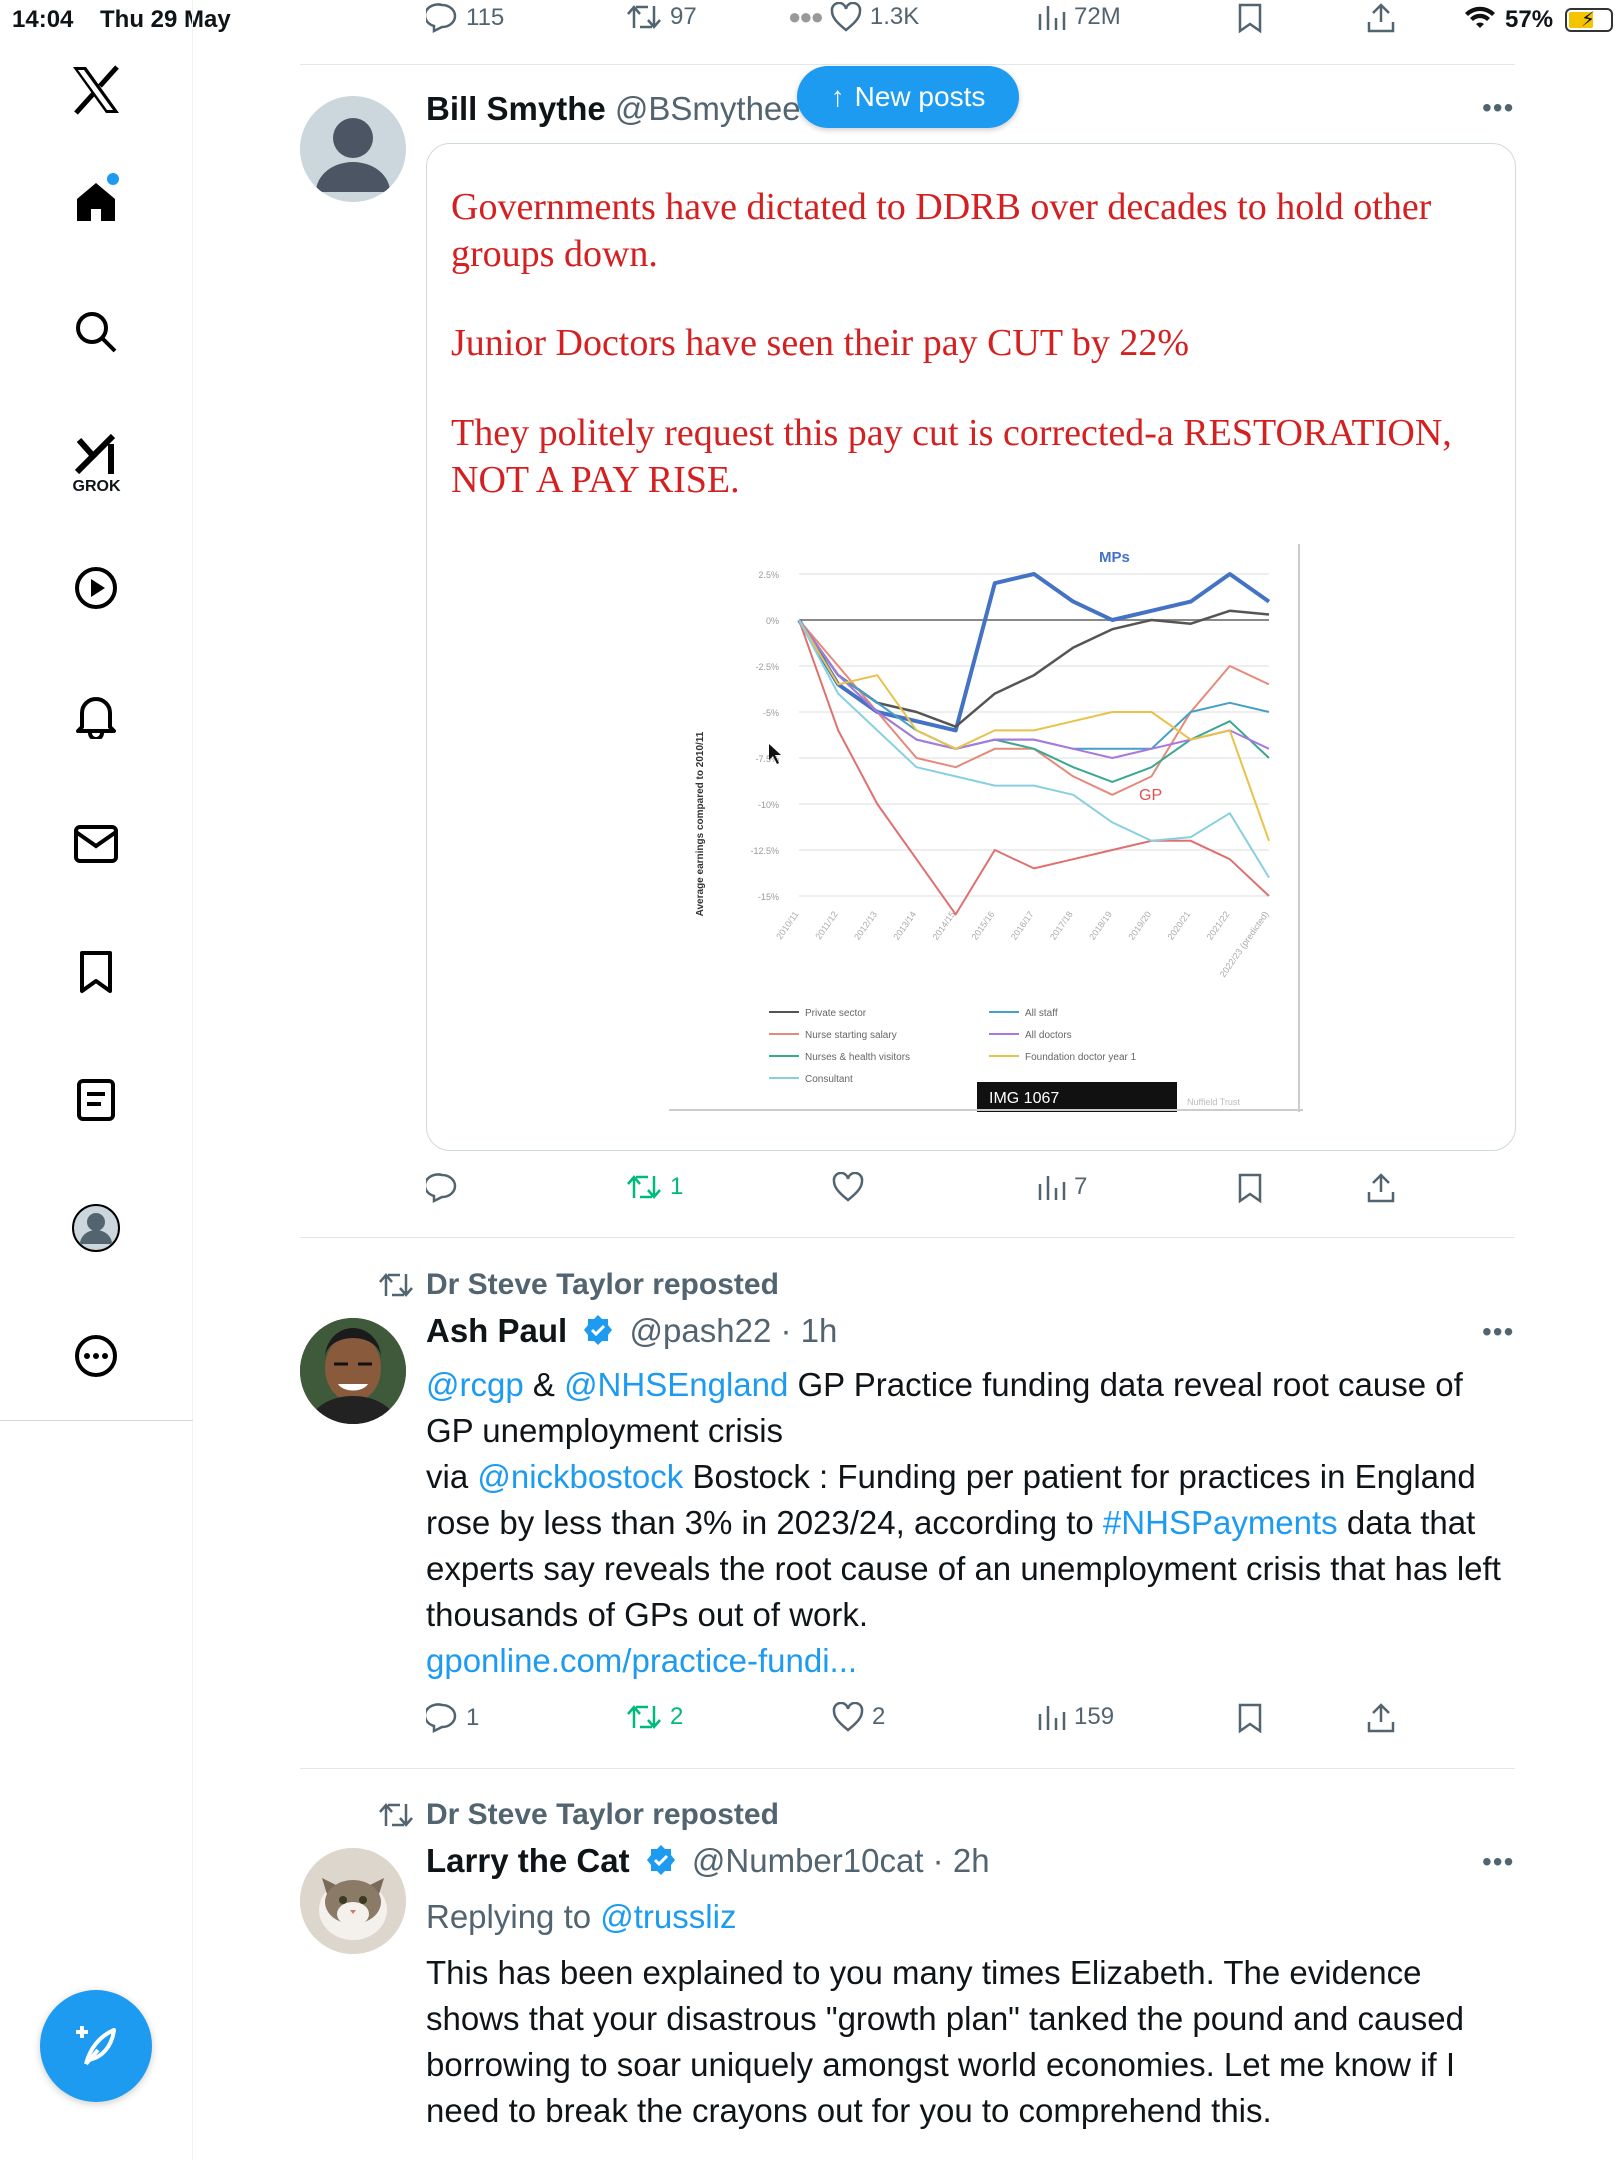 The width and height of the screenshot is (1620, 2160). What do you see at coordinates (96, 588) in the screenshot?
I see `video-icon` at bounding box center [96, 588].